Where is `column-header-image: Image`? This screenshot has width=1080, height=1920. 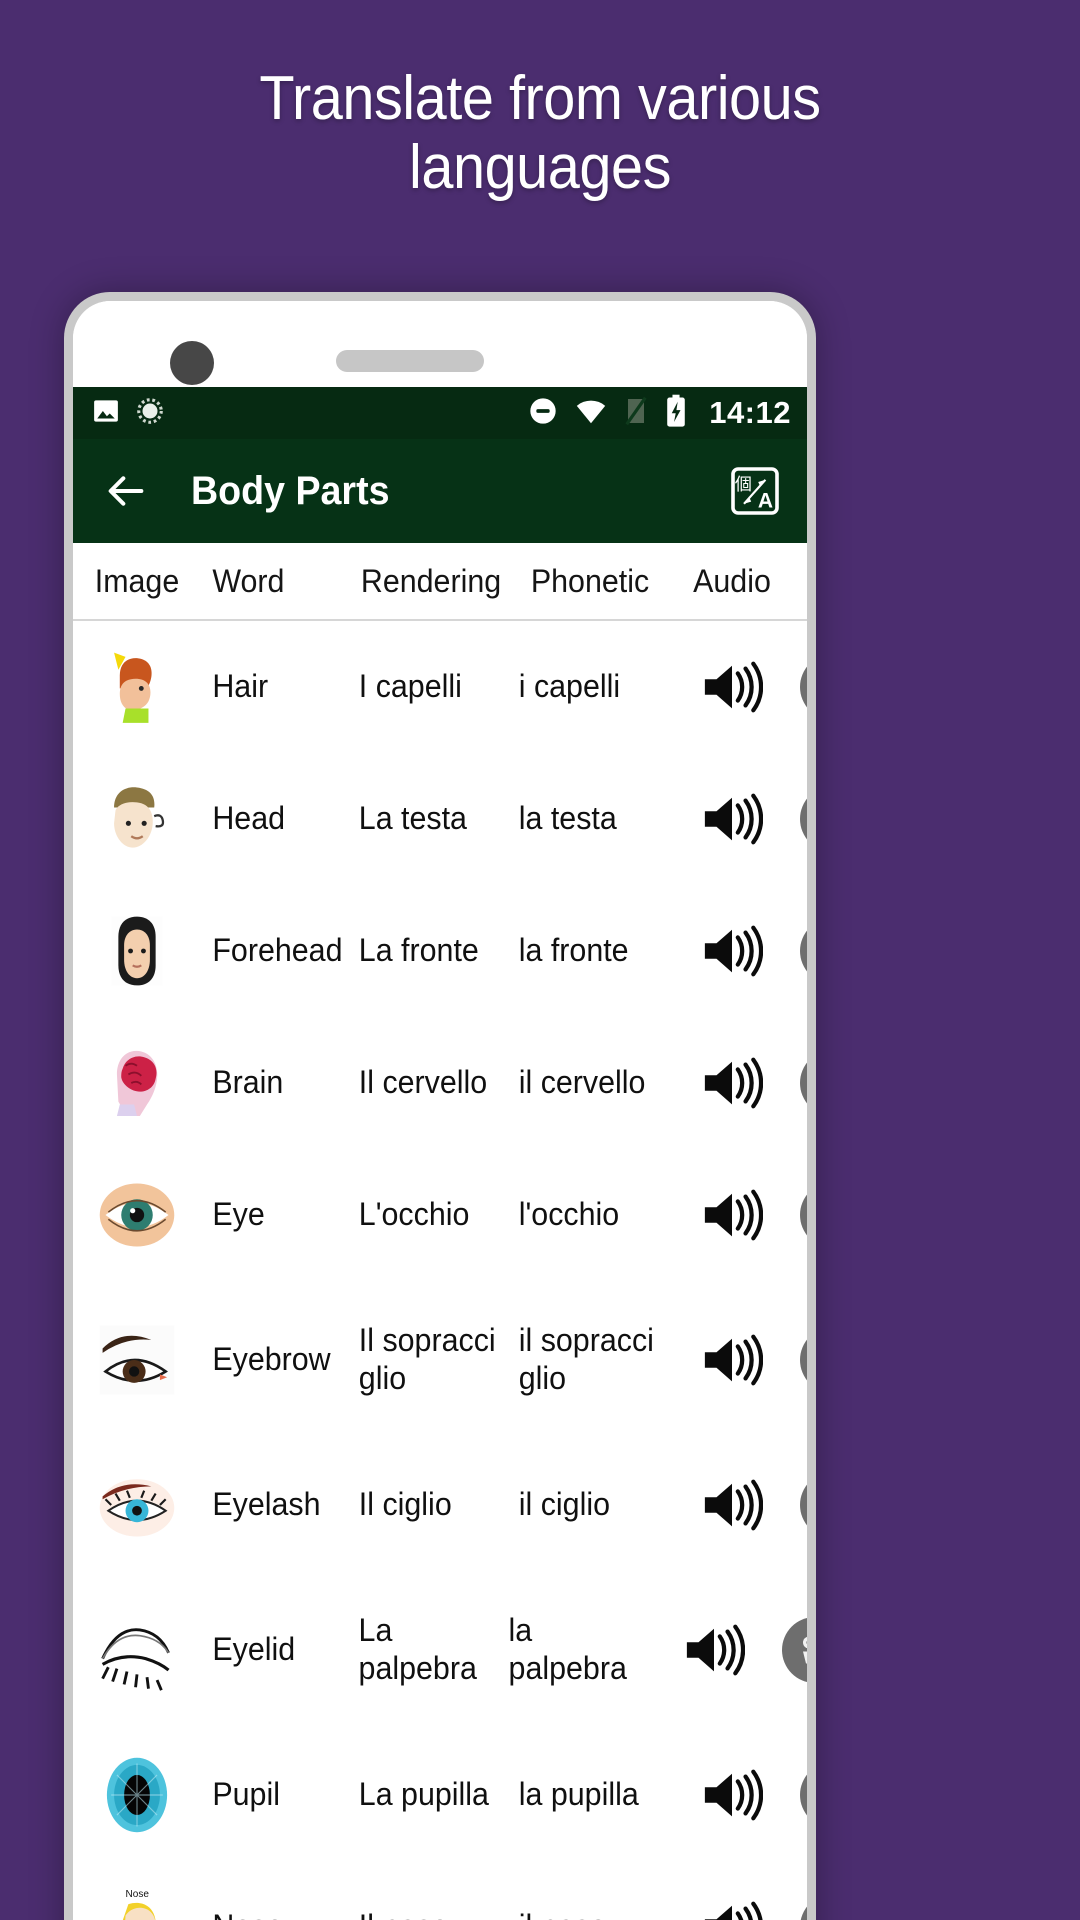 column-header-image: Image is located at coordinates (137, 580).